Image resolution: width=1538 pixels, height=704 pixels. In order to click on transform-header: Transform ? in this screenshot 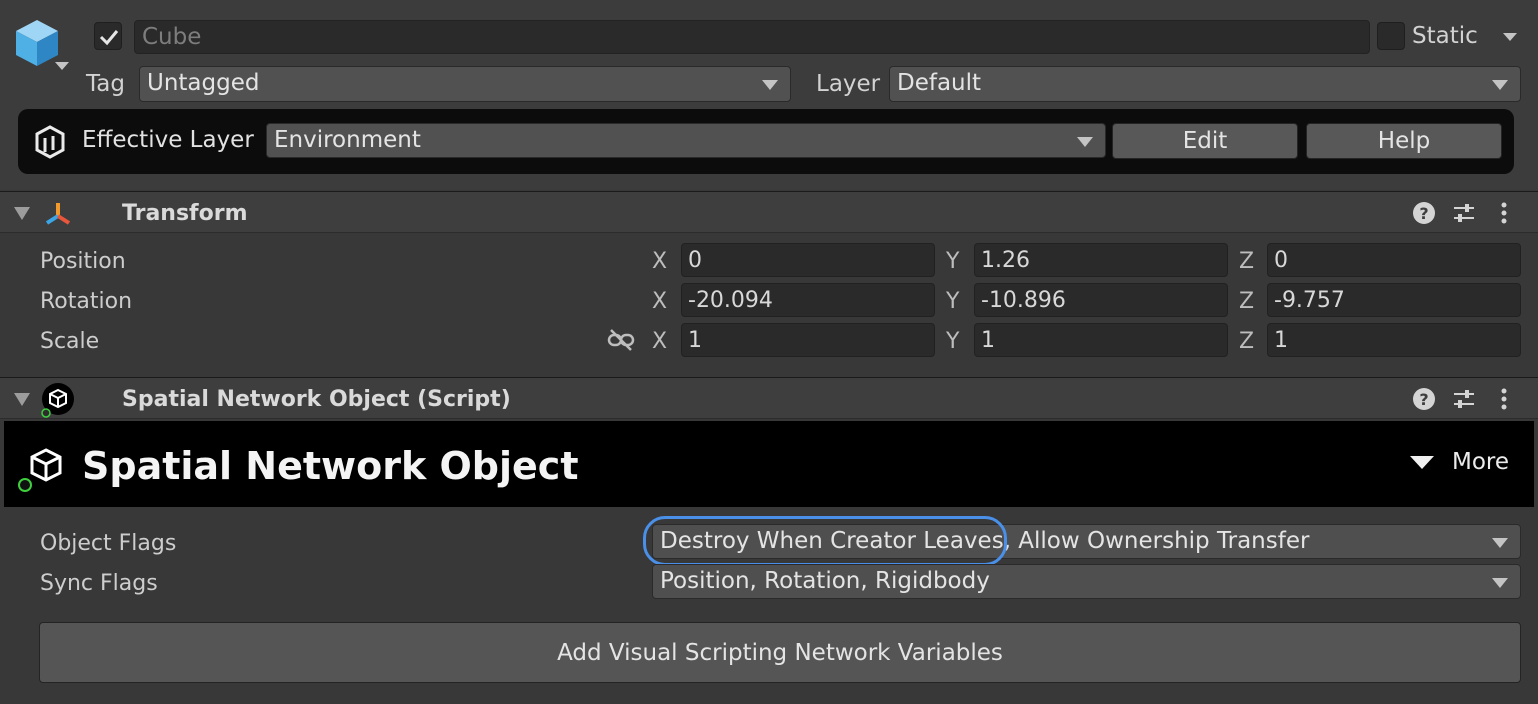, I will do `click(769, 212)`.